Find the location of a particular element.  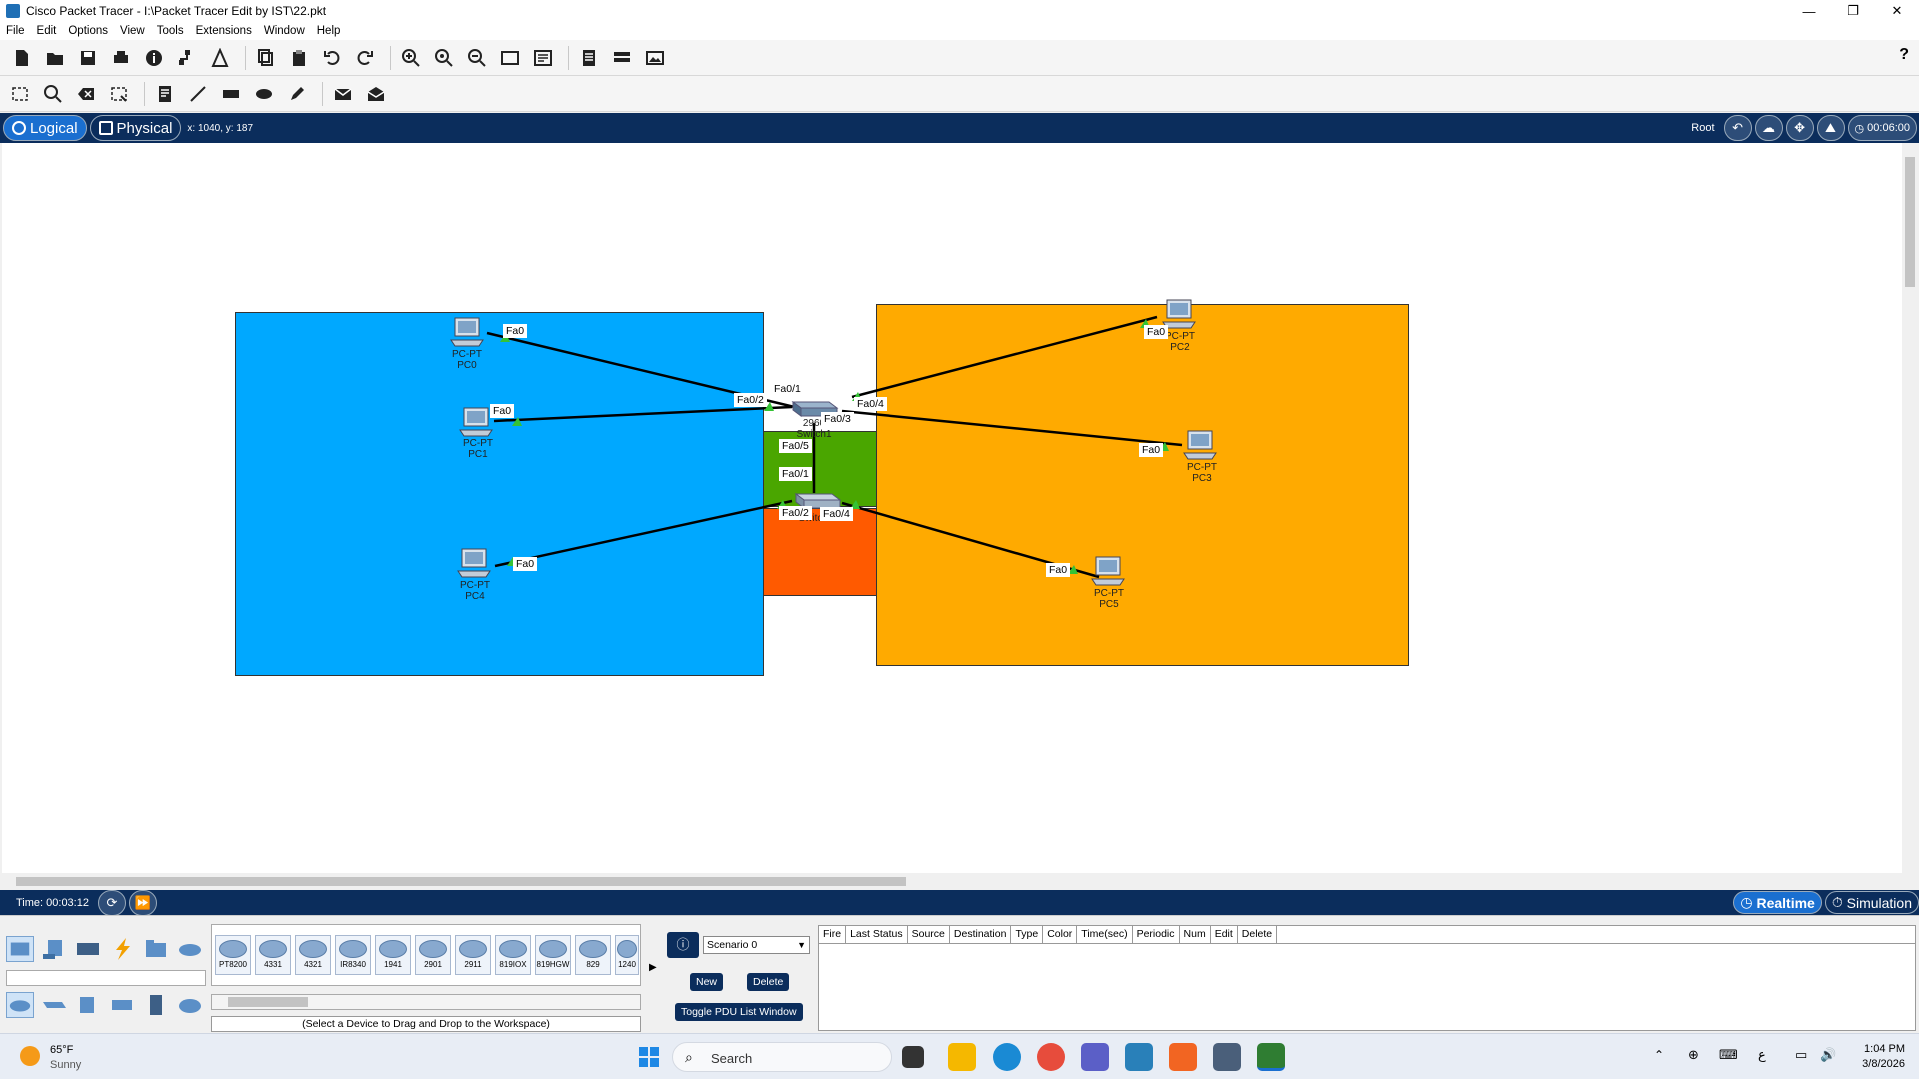

delete-tool-button is located at coordinates (86, 94).